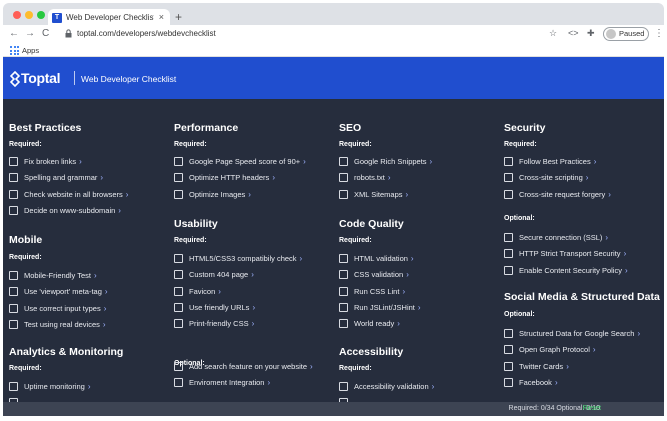 Image resolution: width=667 pixels, height=421 pixels. What do you see at coordinates (251, 366) in the screenshot?
I see `checklist-item-label: Add search feature on your website ›` at bounding box center [251, 366].